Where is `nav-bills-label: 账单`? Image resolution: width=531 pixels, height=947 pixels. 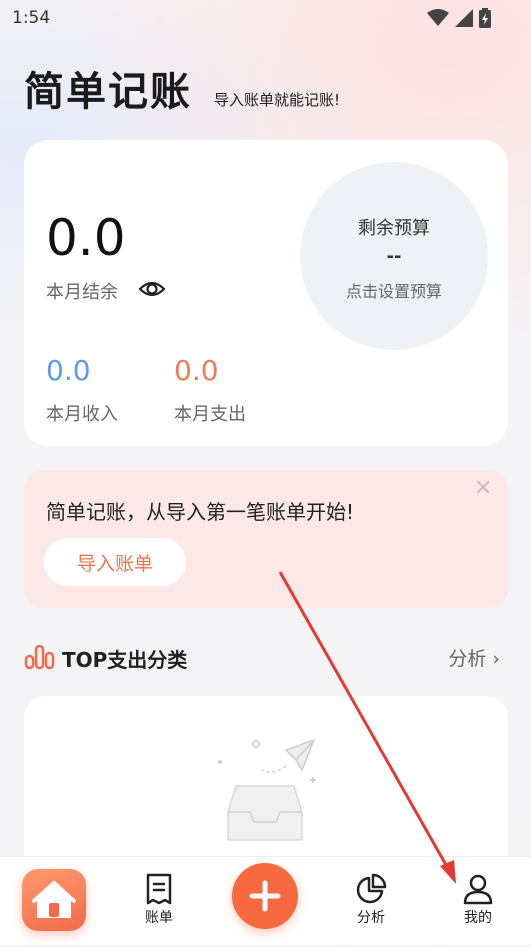 nav-bills-label: 账单 is located at coordinates (159, 918).